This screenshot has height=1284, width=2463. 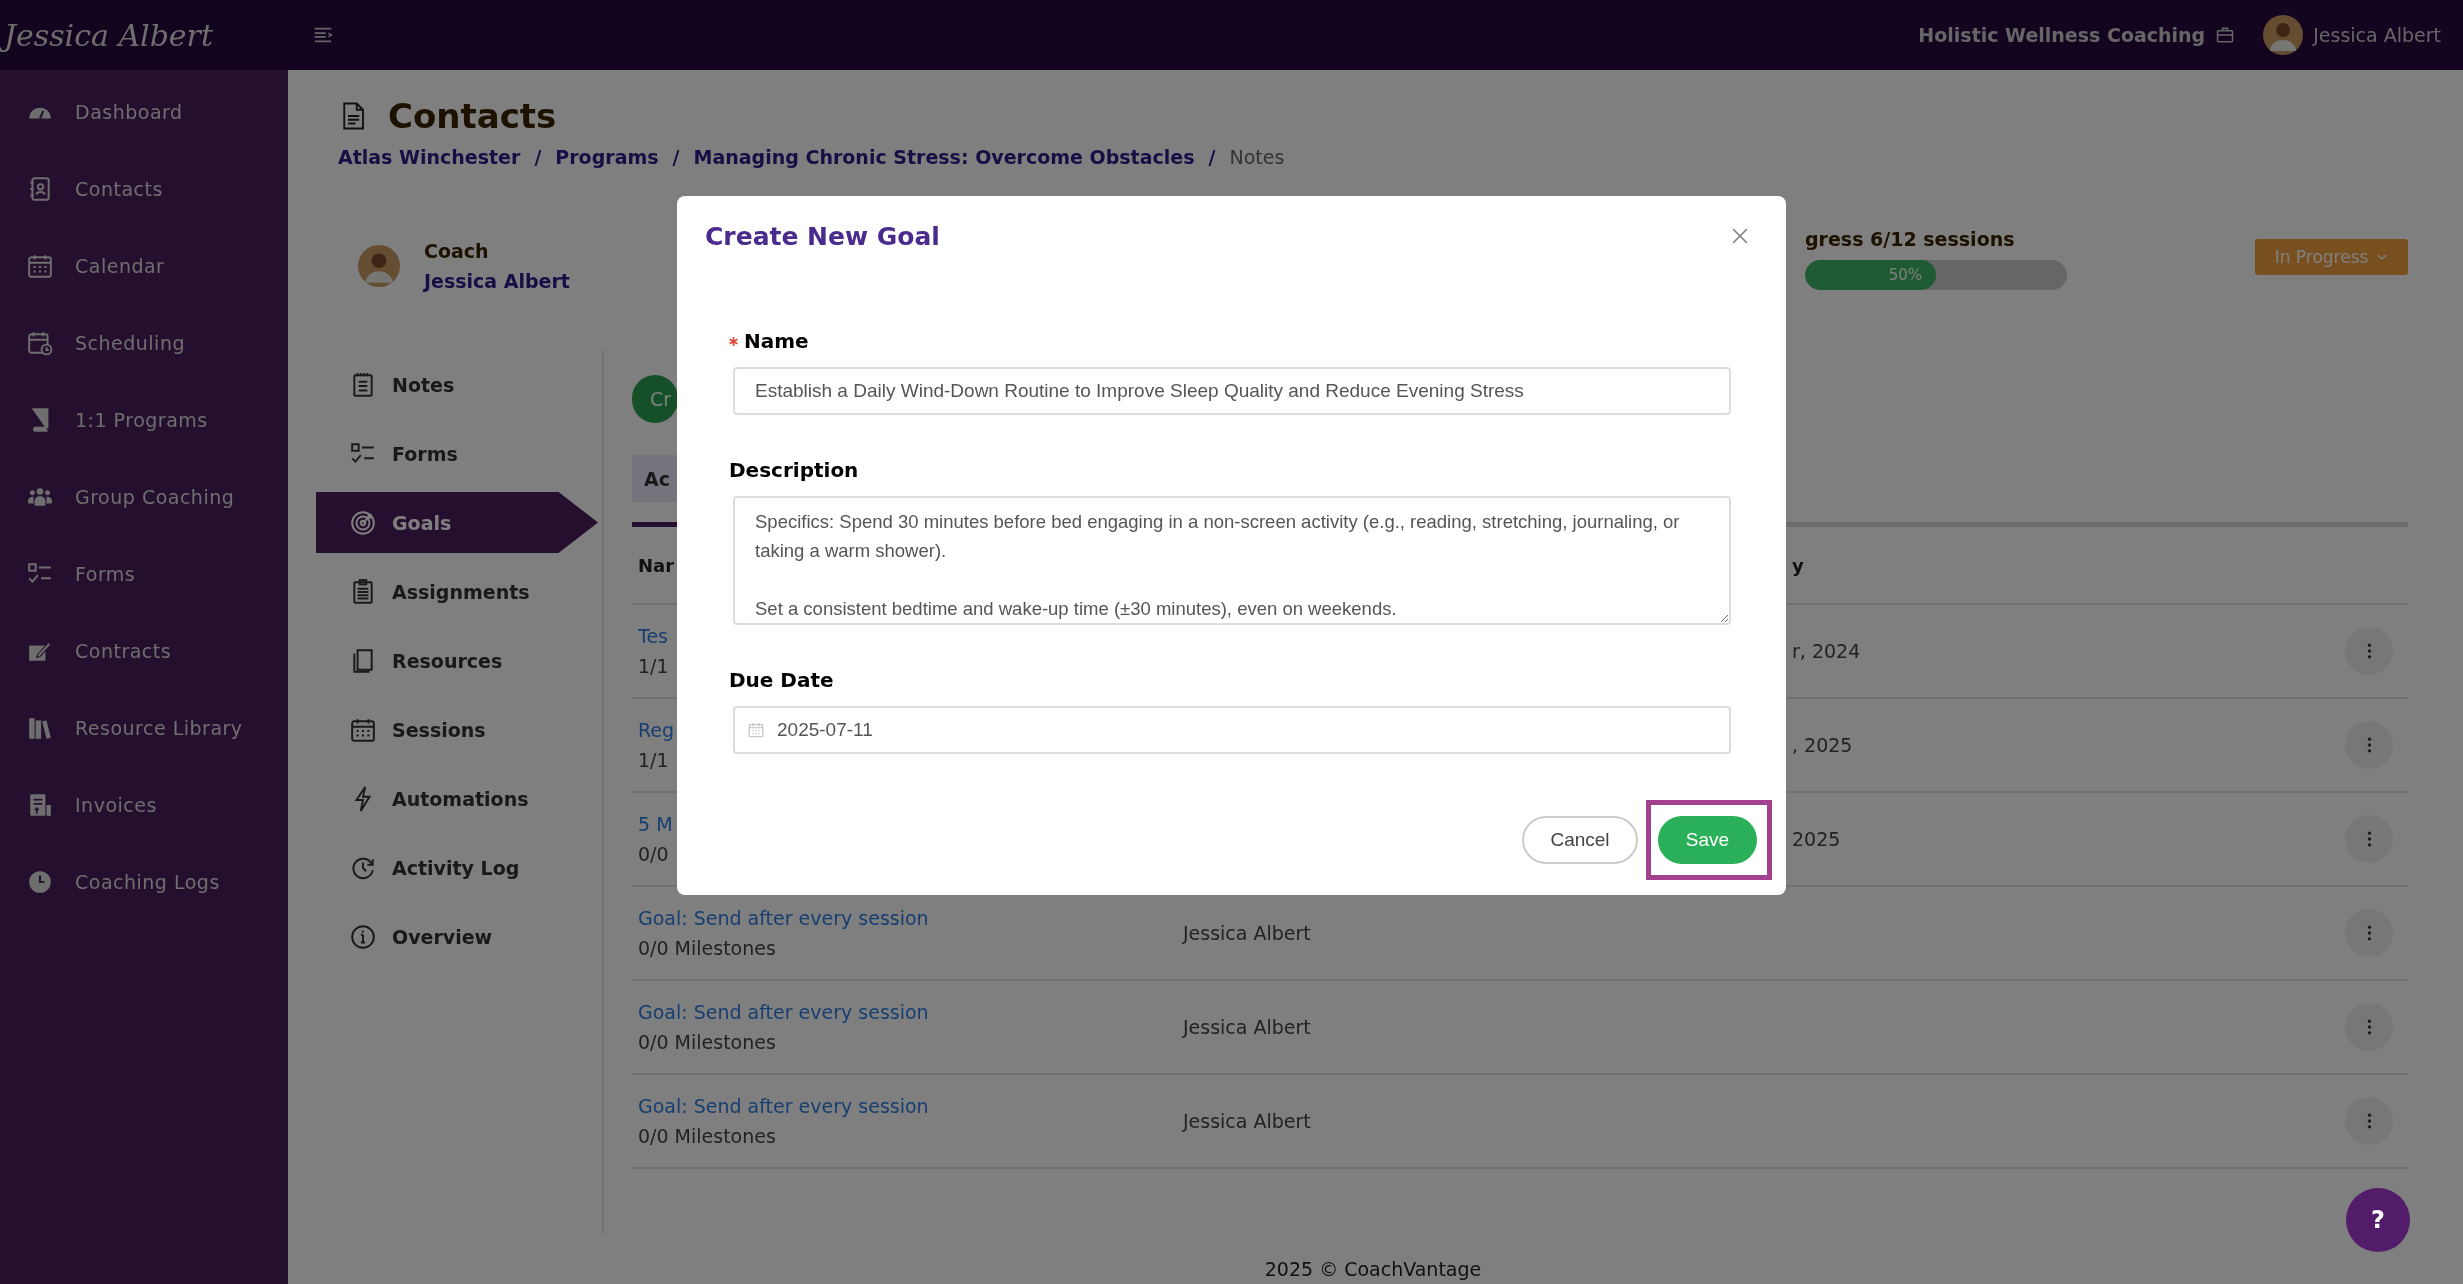 What do you see at coordinates (1580, 840) in the screenshot?
I see `cancel-button: Cancel` at bounding box center [1580, 840].